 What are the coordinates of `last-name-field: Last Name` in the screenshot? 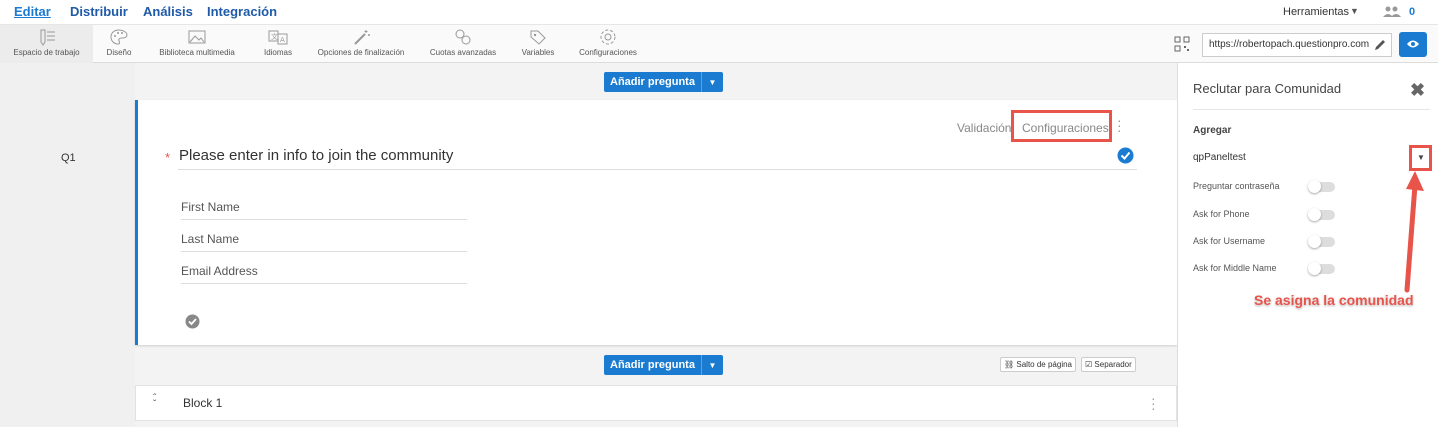 It's located at (324, 239).